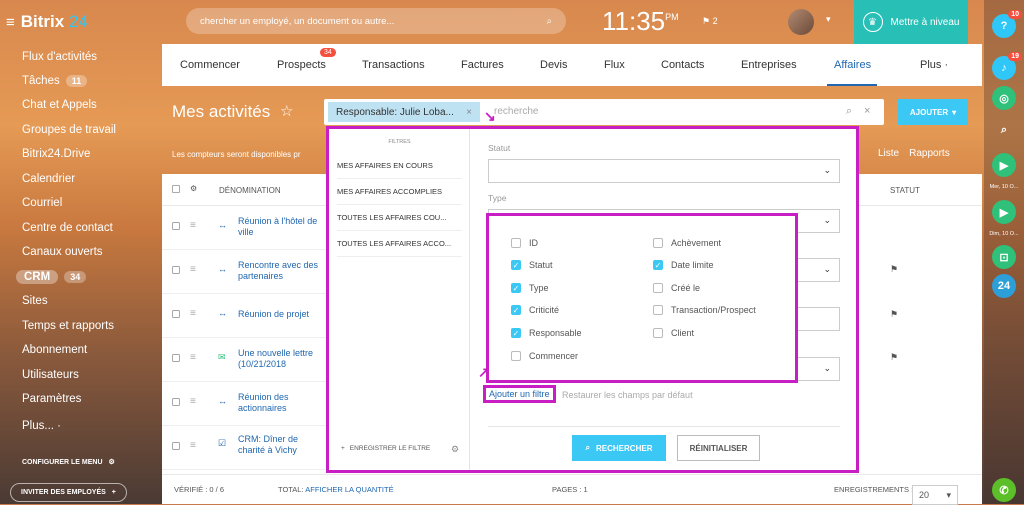  What do you see at coordinates (54, 350) in the screenshot?
I see `sidebar-item-abonnement: Abonnement` at bounding box center [54, 350].